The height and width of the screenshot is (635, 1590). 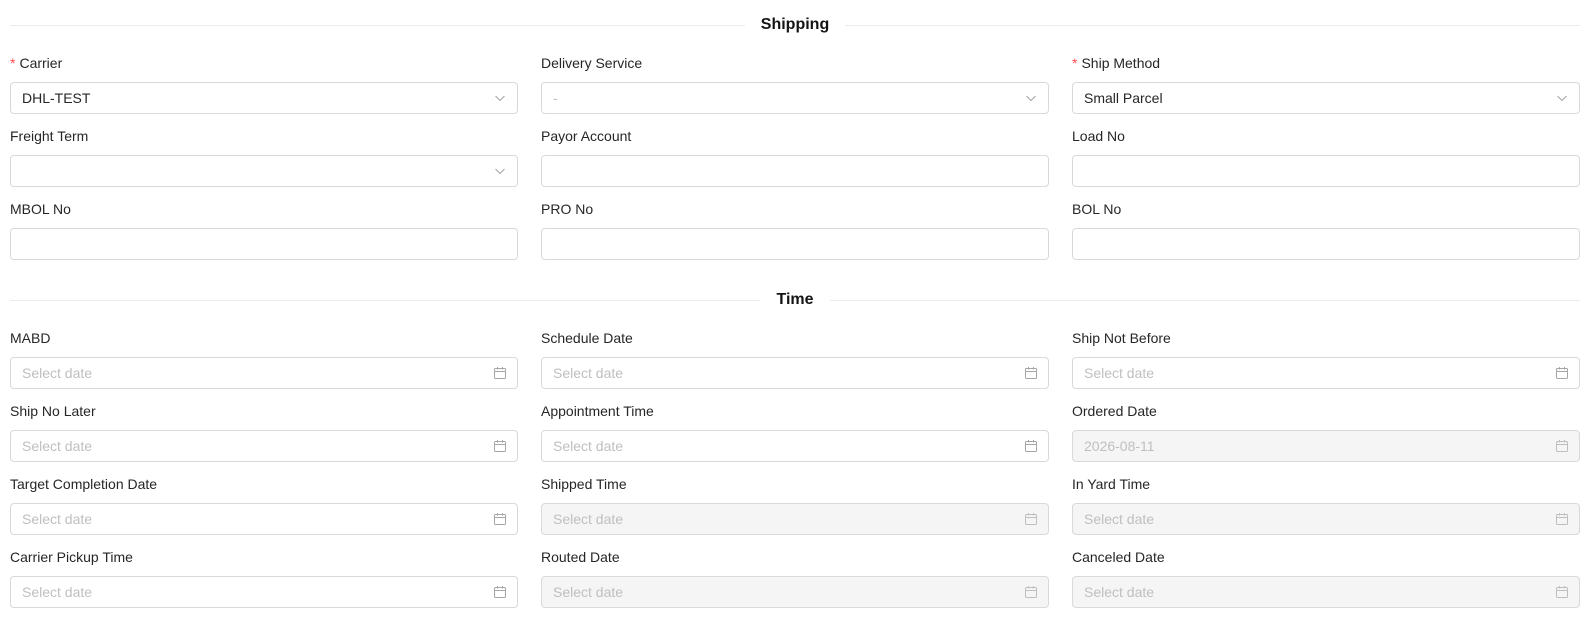 I want to click on mabd-field: MABD Select date, so click(x=264, y=362).